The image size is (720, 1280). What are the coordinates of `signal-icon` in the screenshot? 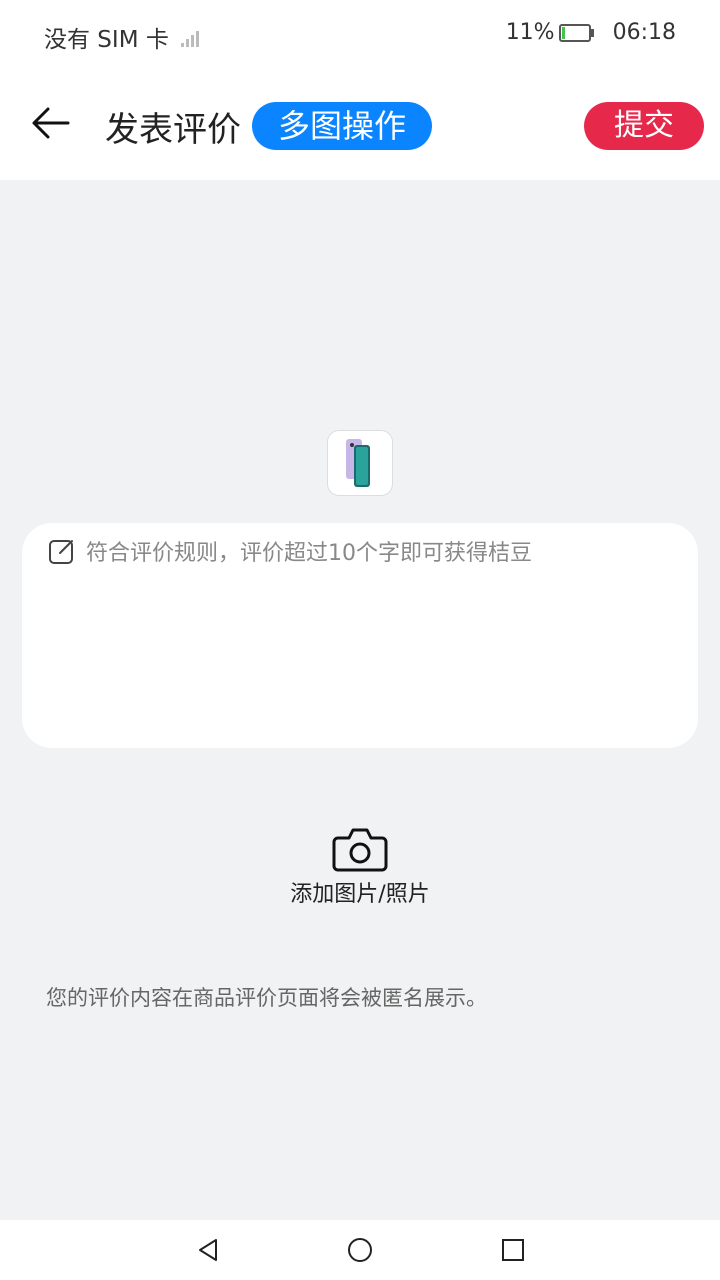 It's located at (190, 37).